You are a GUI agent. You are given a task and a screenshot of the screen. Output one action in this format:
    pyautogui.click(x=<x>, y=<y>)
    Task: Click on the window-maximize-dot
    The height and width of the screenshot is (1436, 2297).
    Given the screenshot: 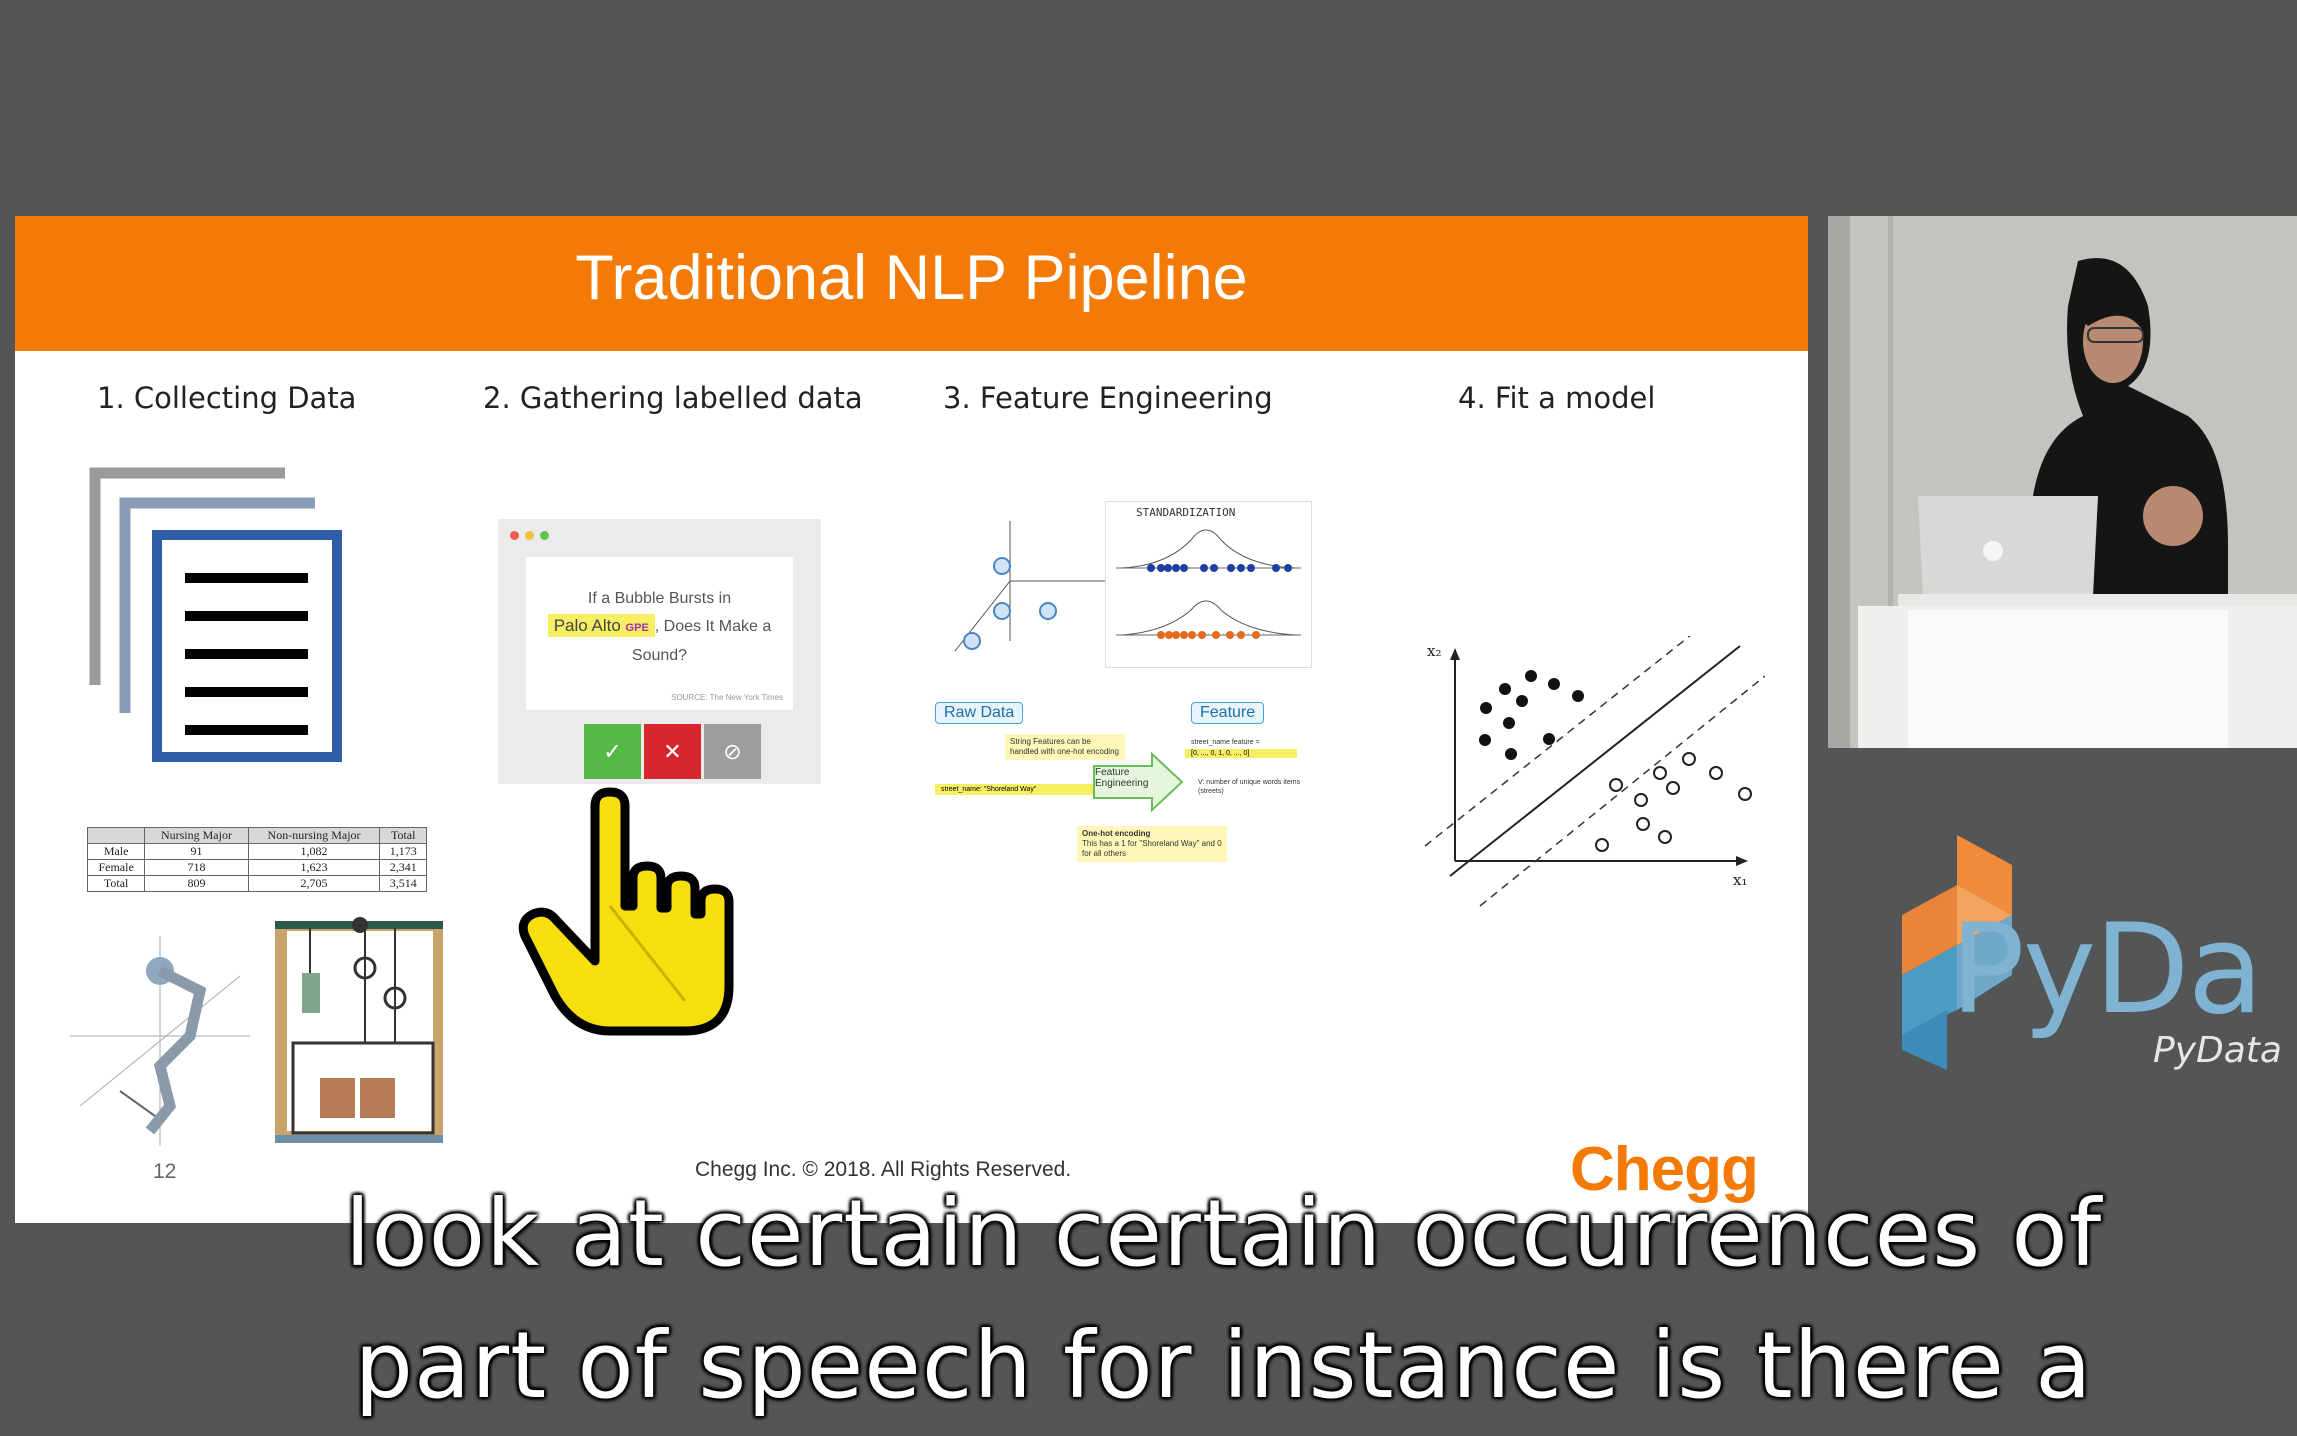 What is the action you would take?
    pyautogui.click(x=544, y=535)
    